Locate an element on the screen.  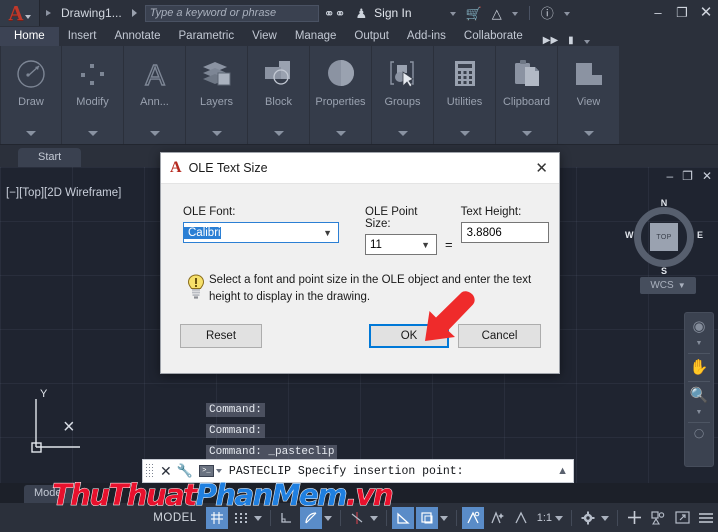
view-cube-west-label: W is located at coordinates (629, 235).